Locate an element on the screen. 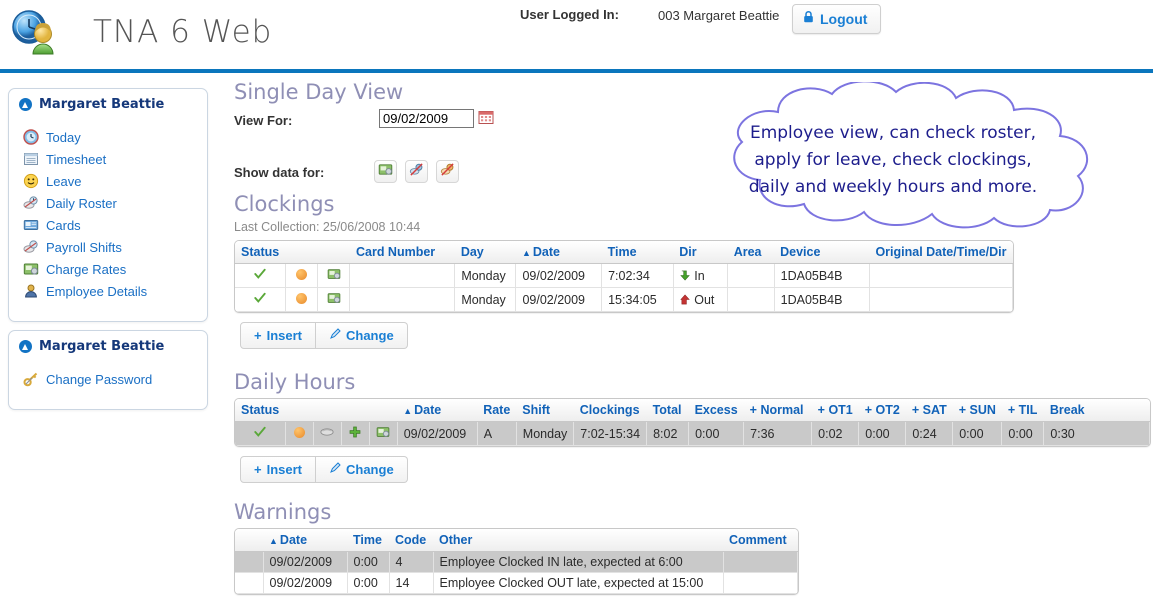 The height and width of the screenshot is (607, 1153). sidebar-item-label: Today is located at coordinates (63, 137).